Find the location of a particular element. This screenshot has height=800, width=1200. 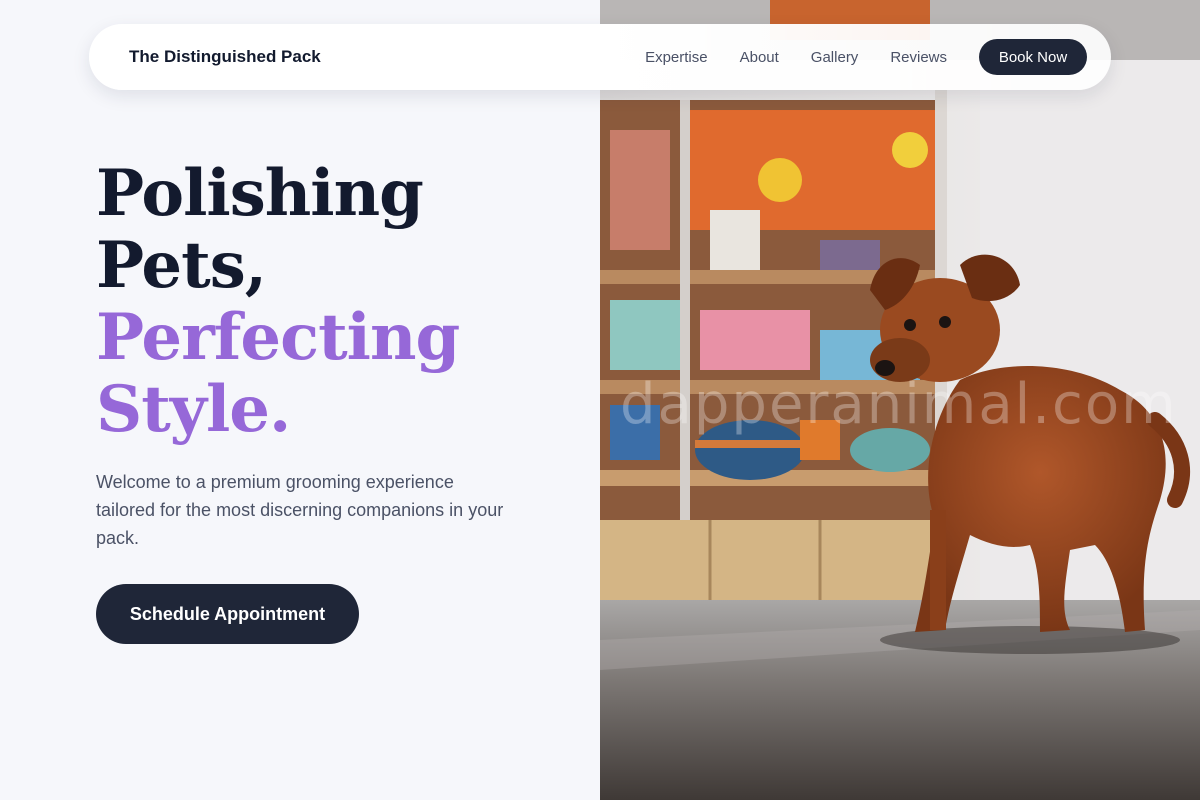

hero-headline: Polishing Pets, Perfecting Style. is located at coordinates (278, 301).